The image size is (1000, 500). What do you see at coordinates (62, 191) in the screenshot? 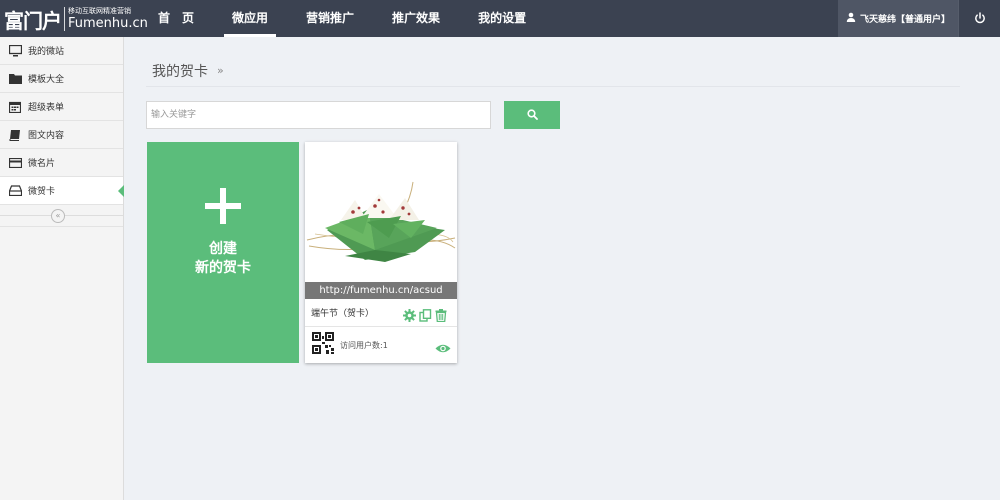
I see `sidebar-item-greeting-card: 微贺卡` at bounding box center [62, 191].